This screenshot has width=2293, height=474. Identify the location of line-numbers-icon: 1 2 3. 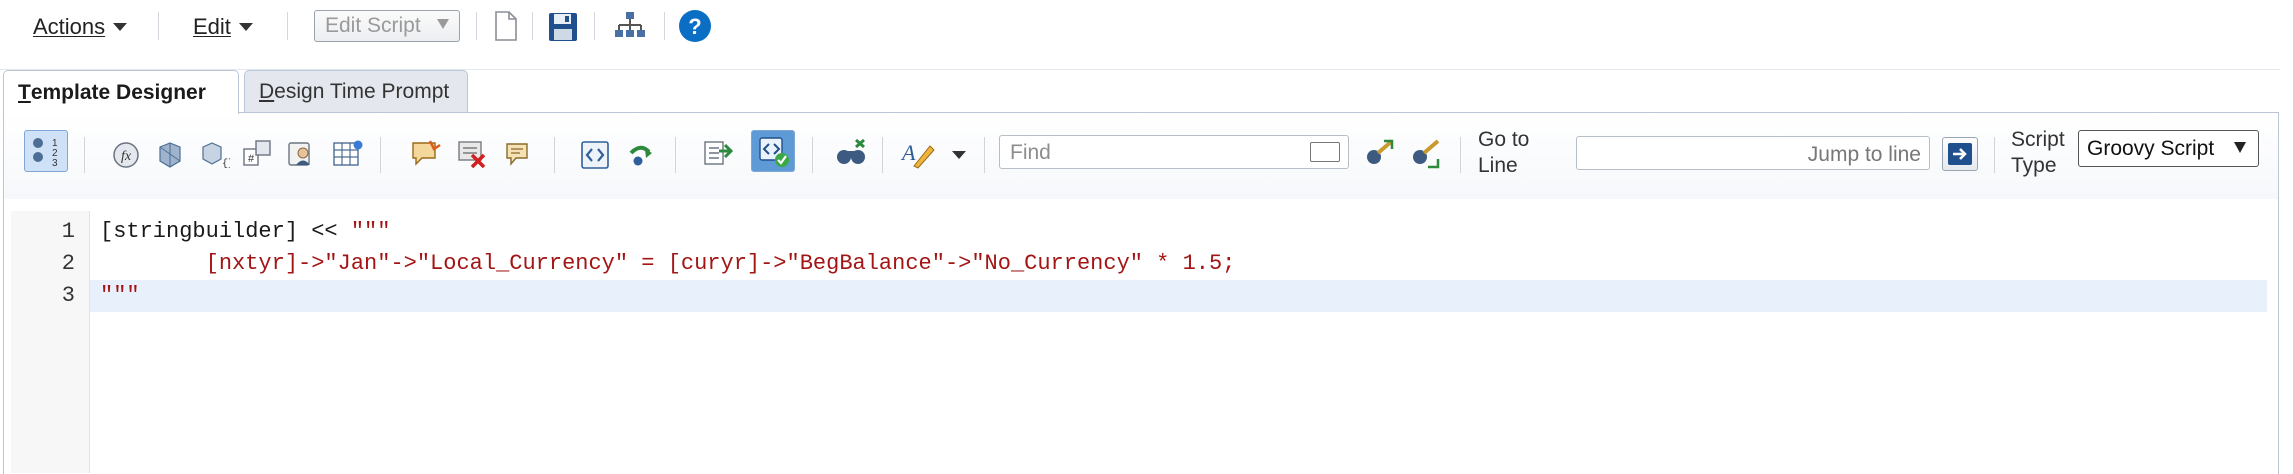
(45, 153).